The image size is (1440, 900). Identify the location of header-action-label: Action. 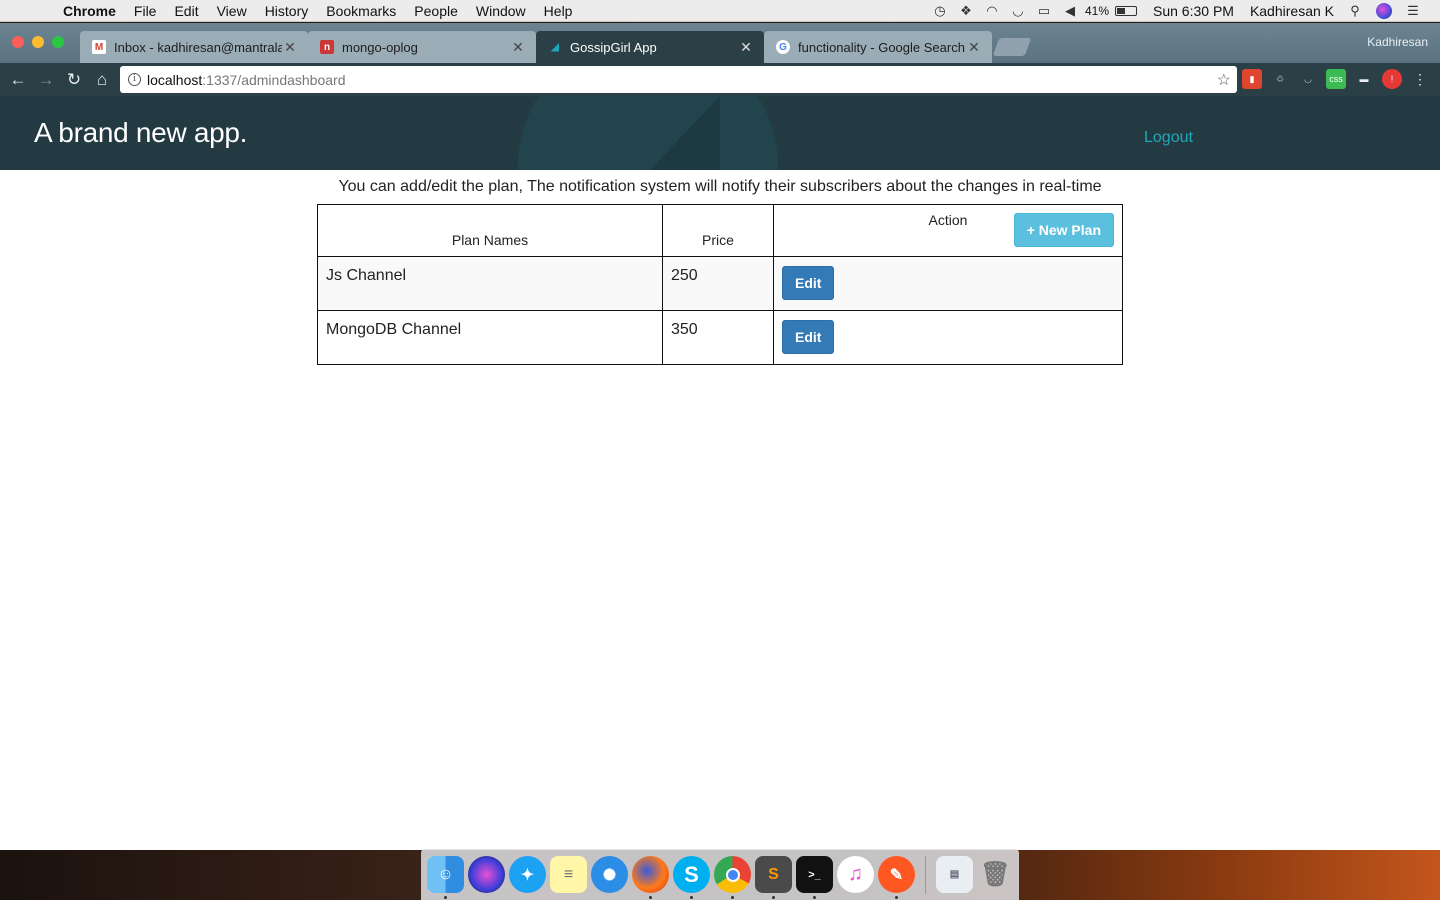
(948, 220).